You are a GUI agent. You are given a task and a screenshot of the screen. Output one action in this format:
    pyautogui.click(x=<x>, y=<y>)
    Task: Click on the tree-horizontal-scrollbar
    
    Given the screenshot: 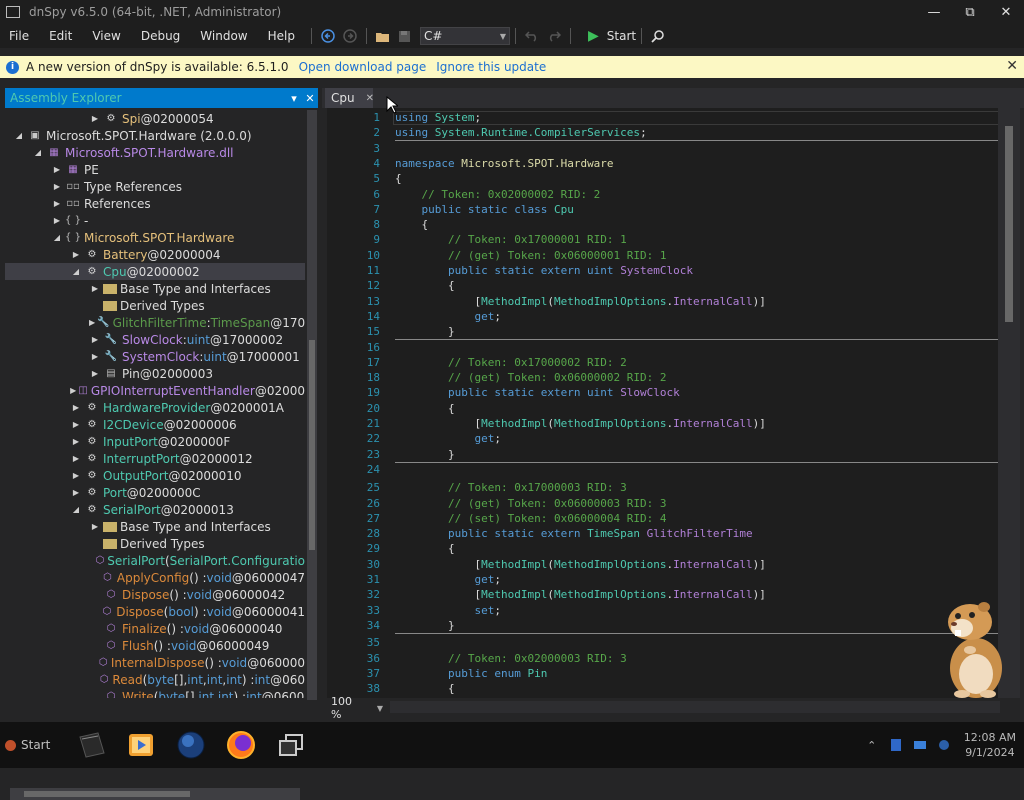 What is the action you would take?
    pyautogui.click(x=155, y=794)
    